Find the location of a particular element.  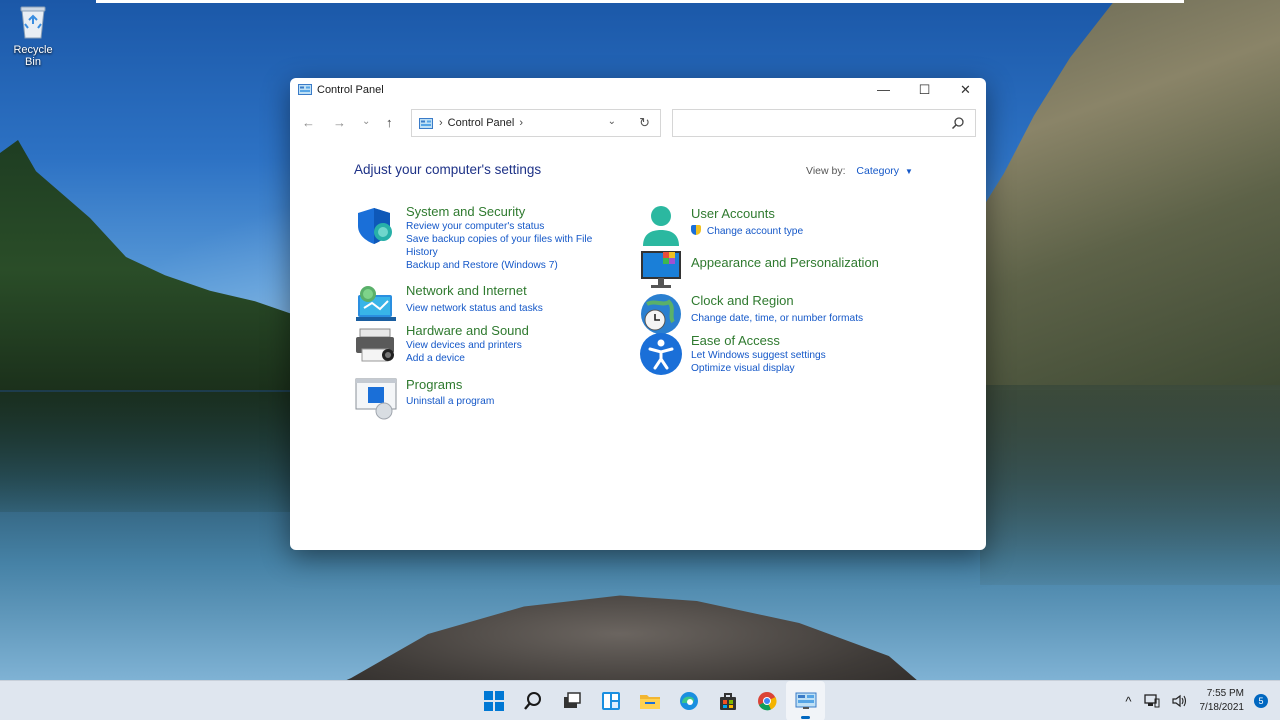

clock-globe-icon is located at coordinates (661, 314).